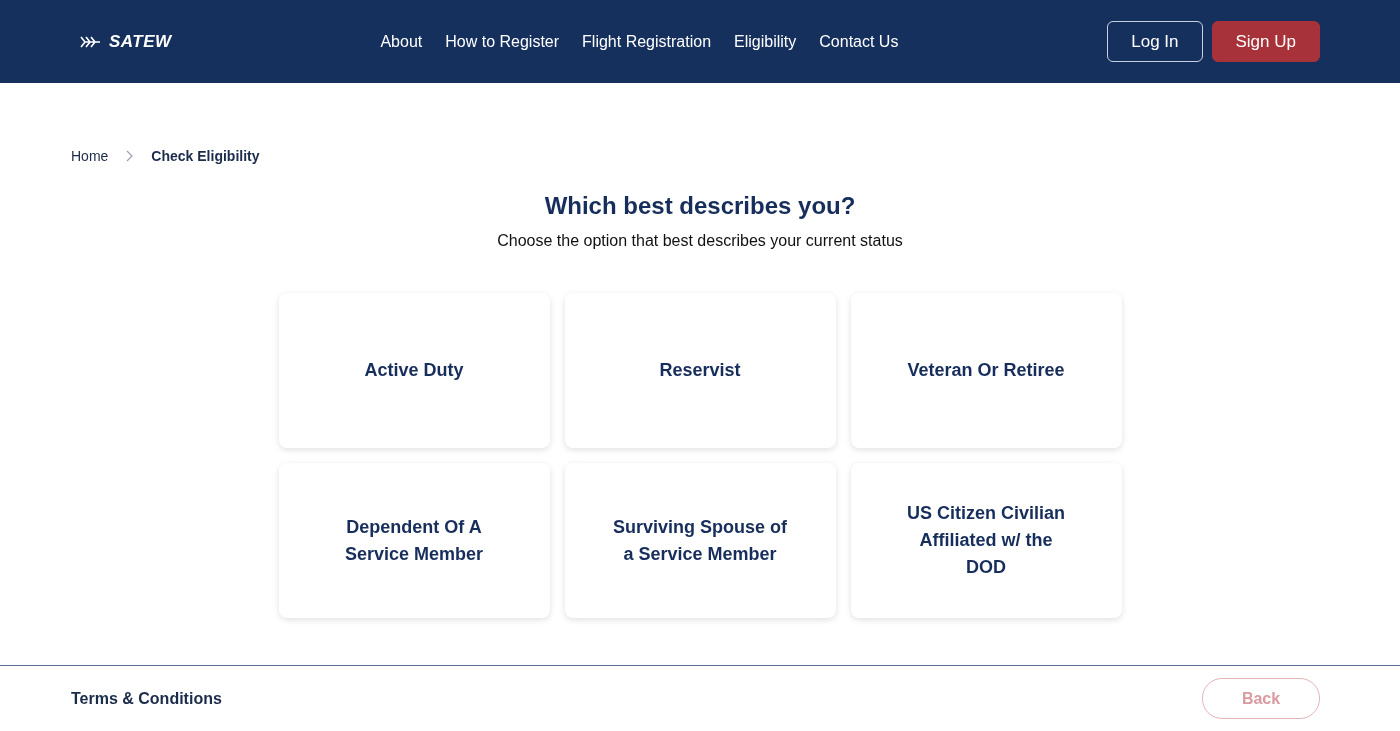  I want to click on option-card: Active Duty, so click(414, 370).